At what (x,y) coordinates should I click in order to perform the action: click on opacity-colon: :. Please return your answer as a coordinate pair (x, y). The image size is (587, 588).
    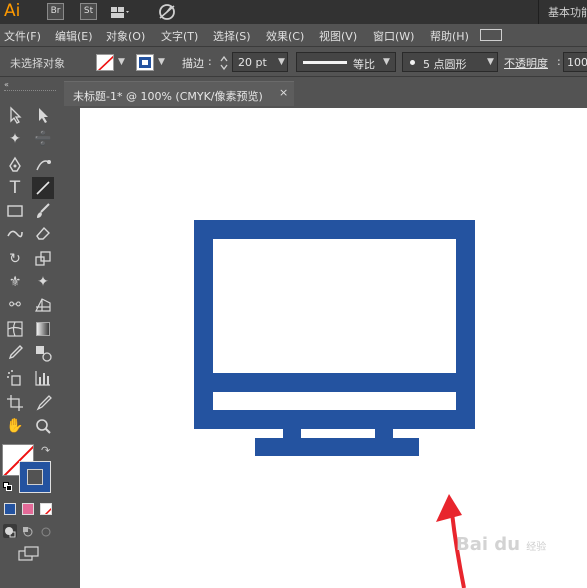
    Looking at the image, I should click on (559, 61).